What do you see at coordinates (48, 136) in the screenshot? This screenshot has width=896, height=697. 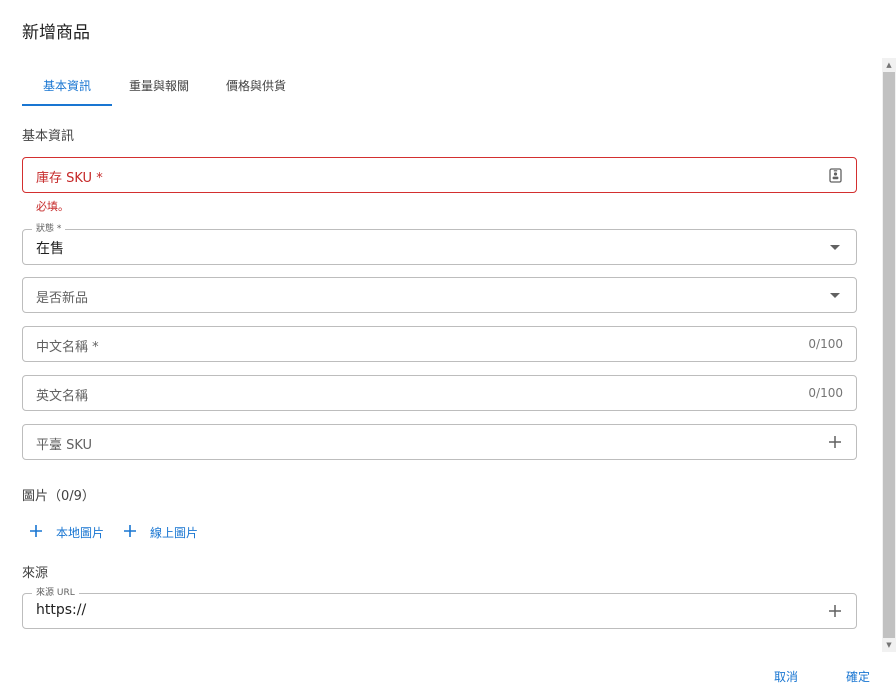 I see `section-title-basic: 基本資訊` at bounding box center [48, 136].